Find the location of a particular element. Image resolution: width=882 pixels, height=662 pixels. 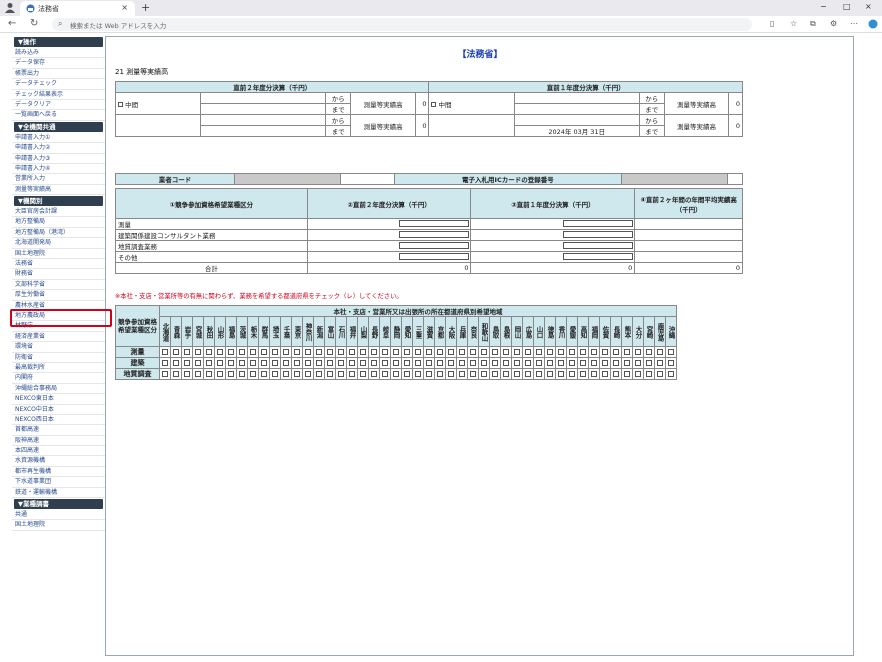

sidebar-item: チェック結果表示 is located at coordinates (58, 95).